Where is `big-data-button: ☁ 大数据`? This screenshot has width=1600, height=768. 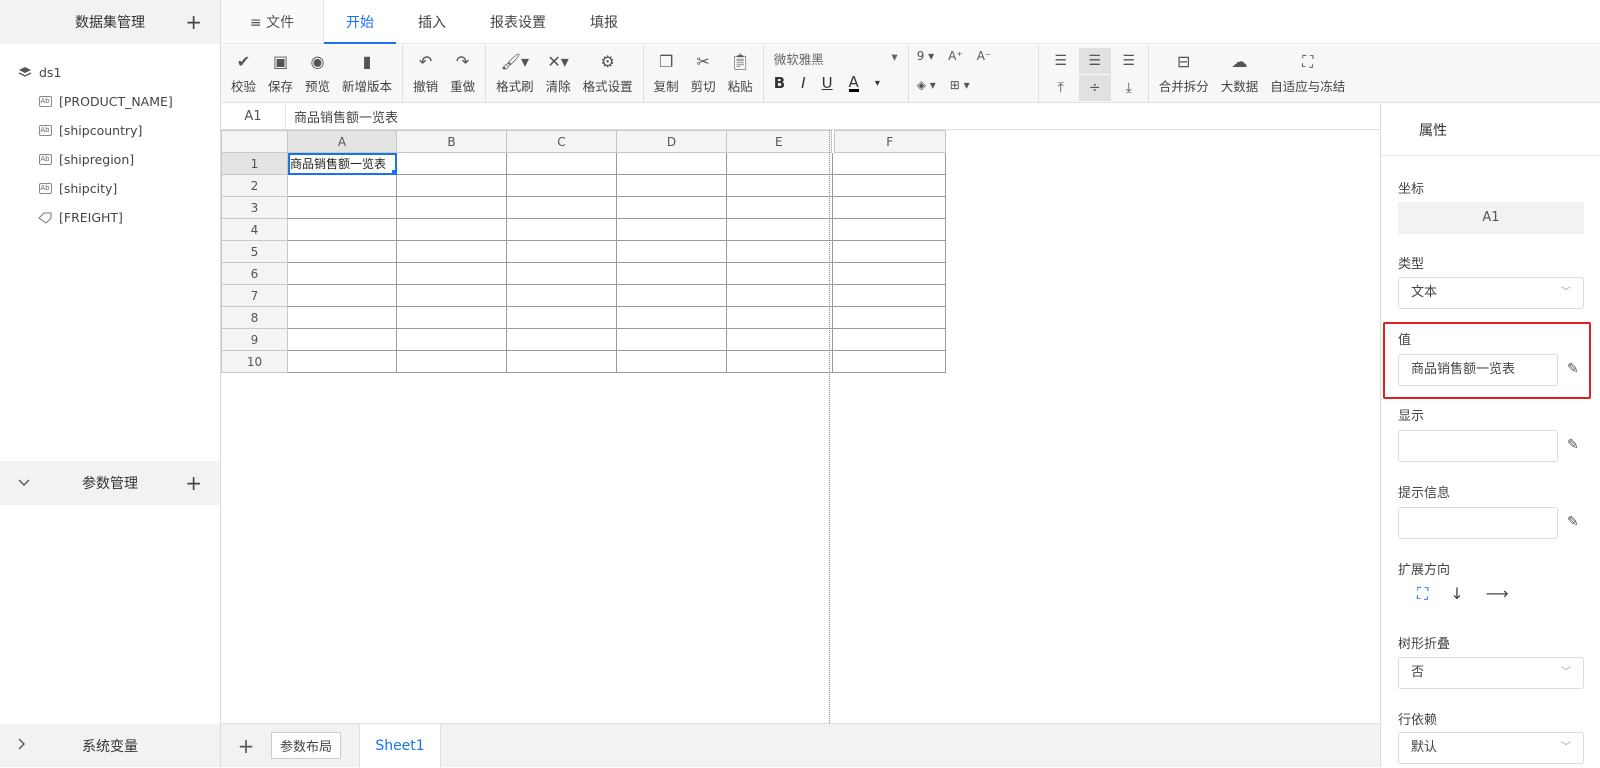 big-data-button: ☁ 大数据 is located at coordinates (1240, 73).